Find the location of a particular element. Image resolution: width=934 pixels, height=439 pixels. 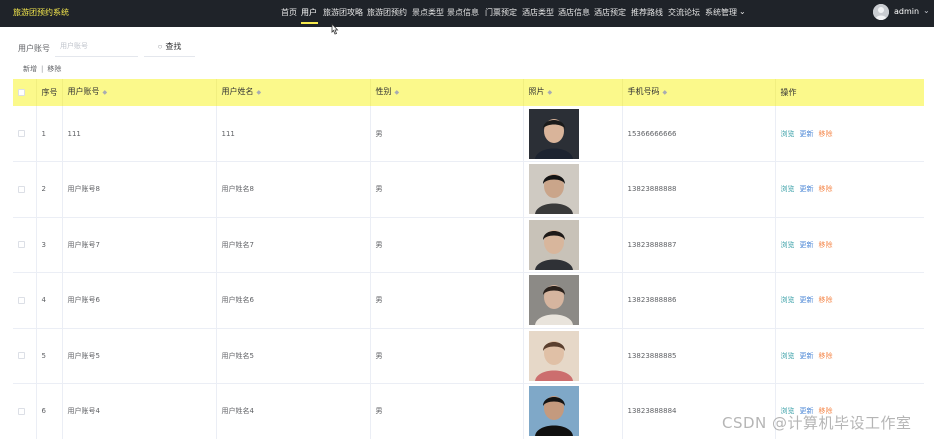

nav-item-9: 酒店预定 is located at coordinates (610, 12).